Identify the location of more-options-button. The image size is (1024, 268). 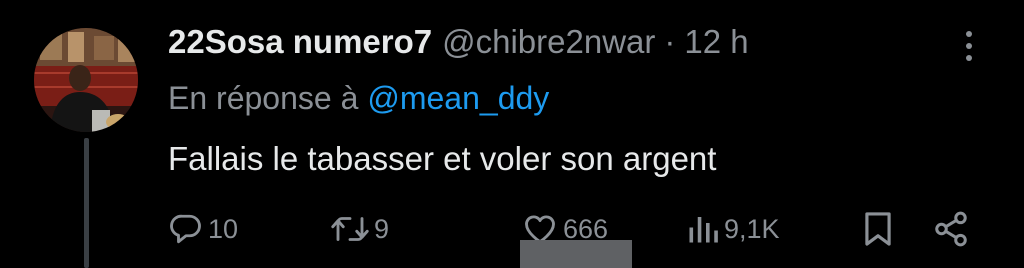
(969, 46).